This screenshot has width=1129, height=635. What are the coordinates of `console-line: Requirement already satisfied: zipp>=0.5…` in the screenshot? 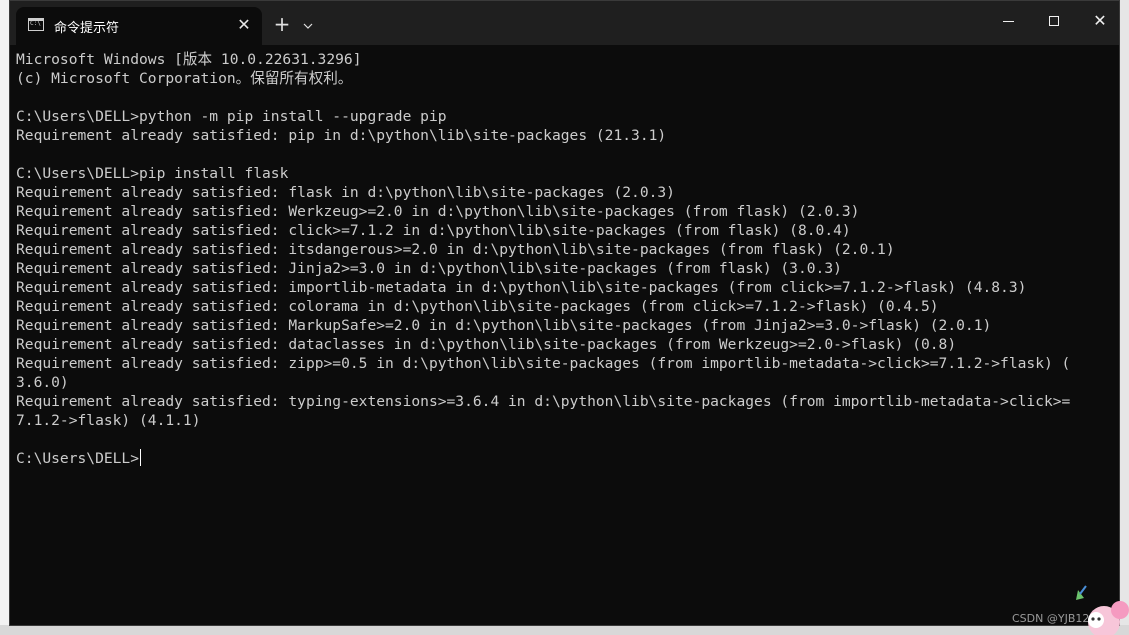 It's located at (543, 363).